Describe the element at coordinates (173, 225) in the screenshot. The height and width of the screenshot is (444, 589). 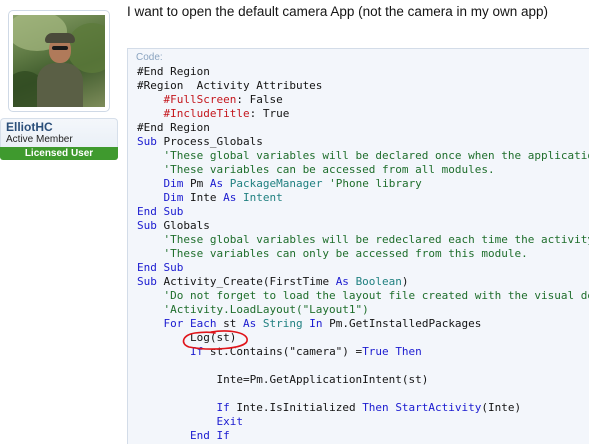
I see `code-line: Sub Globals` at that location.